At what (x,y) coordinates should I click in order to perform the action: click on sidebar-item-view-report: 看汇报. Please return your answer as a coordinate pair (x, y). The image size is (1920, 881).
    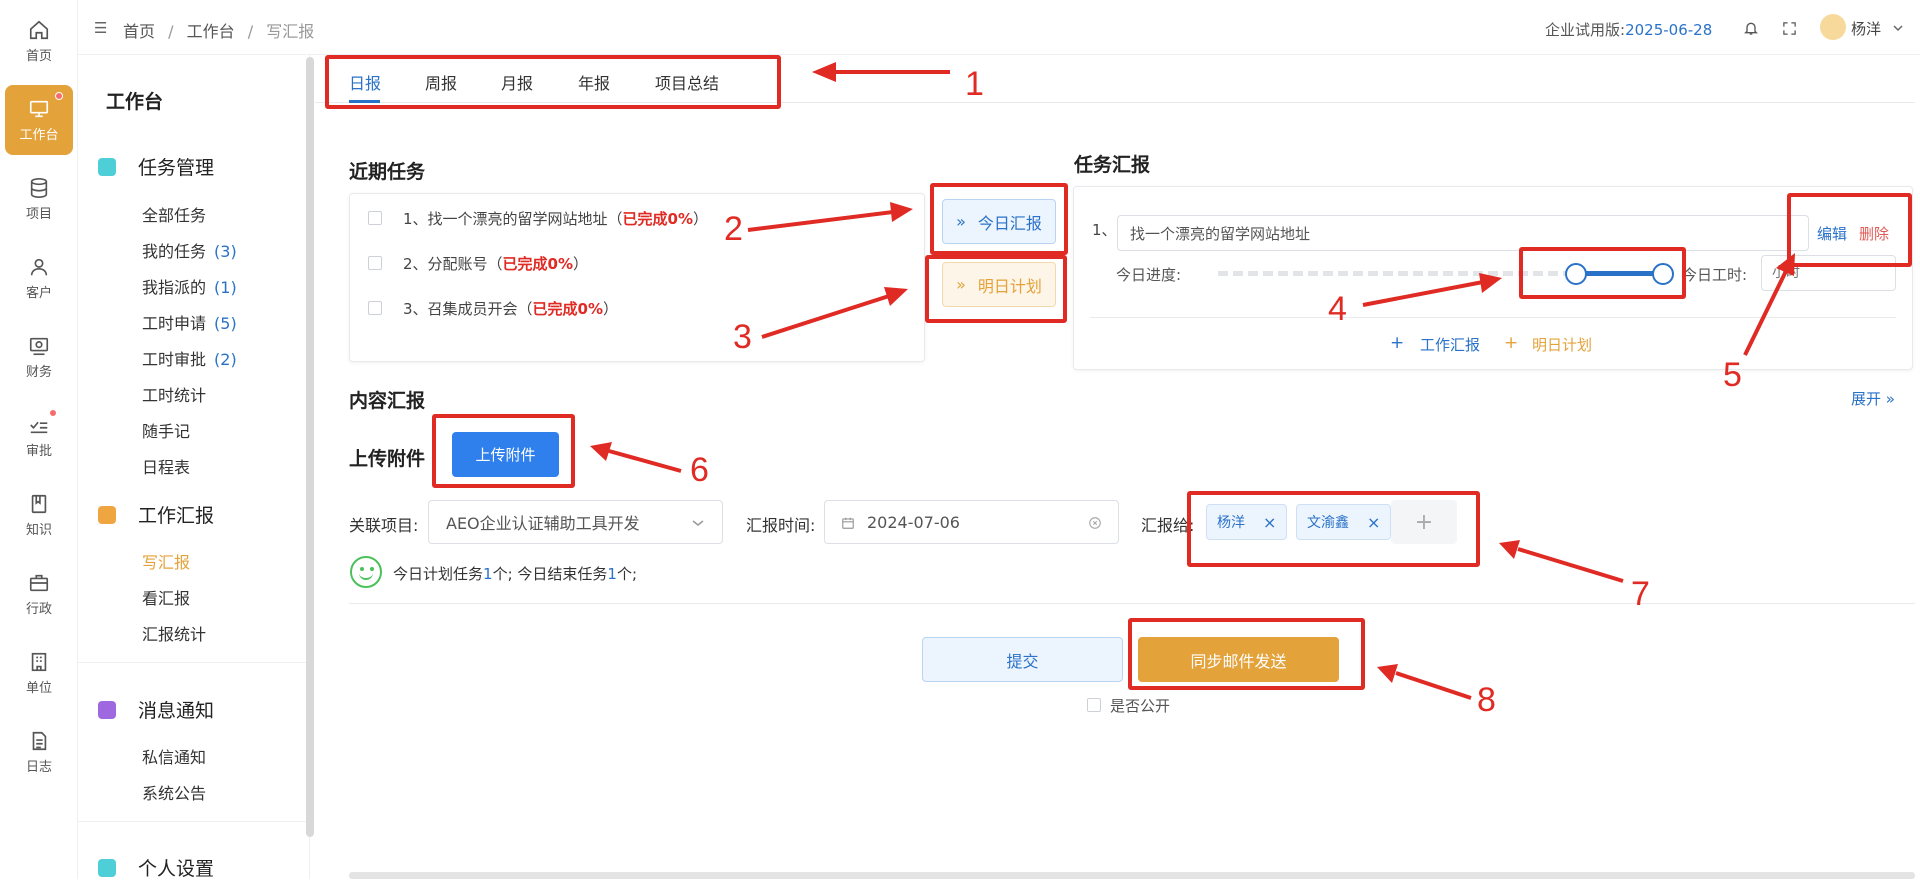
    Looking at the image, I should click on (166, 597).